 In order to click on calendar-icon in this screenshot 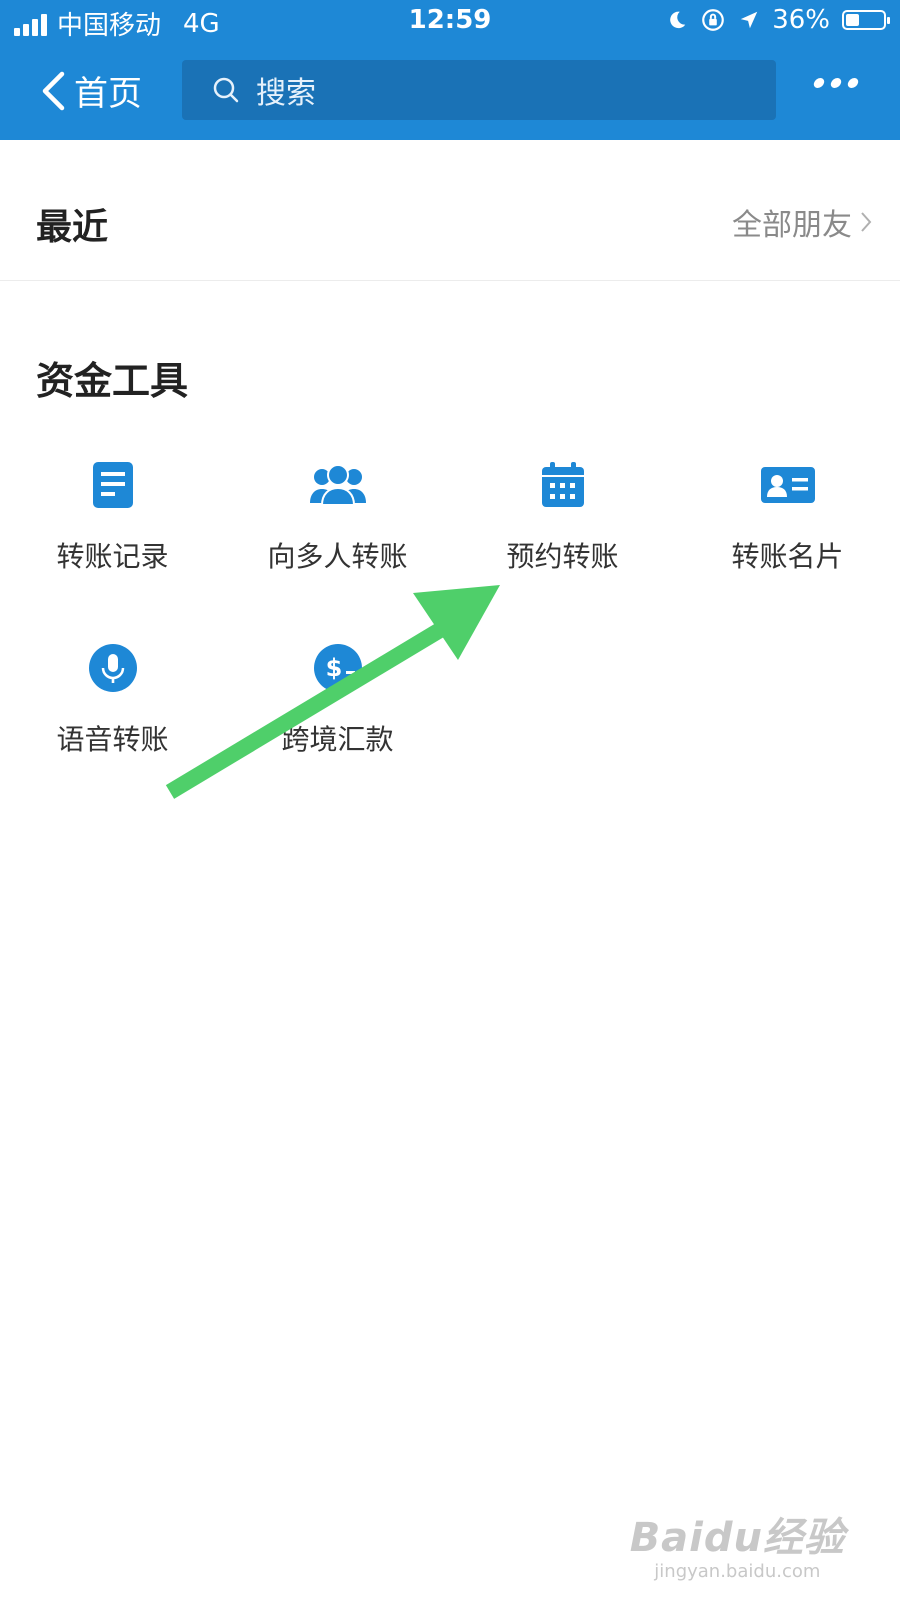, I will do `click(563, 485)`.